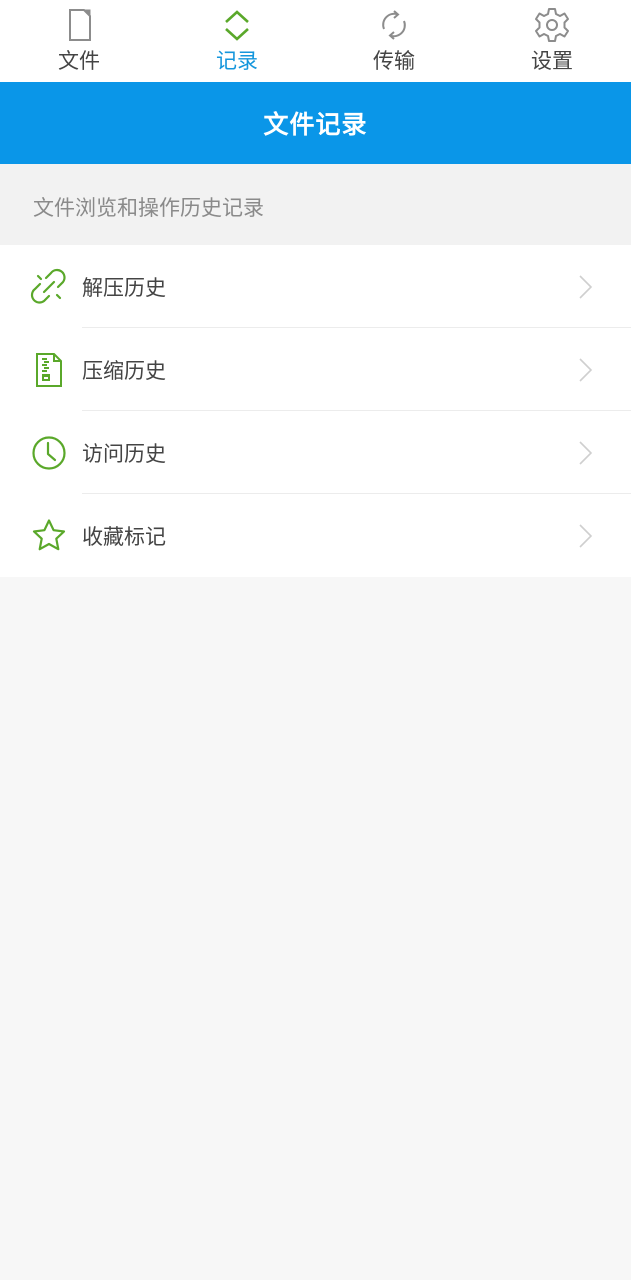 The width and height of the screenshot is (631, 1280). What do you see at coordinates (124, 288) in the screenshot?
I see `menu-item-label: 解压历史` at bounding box center [124, 288].